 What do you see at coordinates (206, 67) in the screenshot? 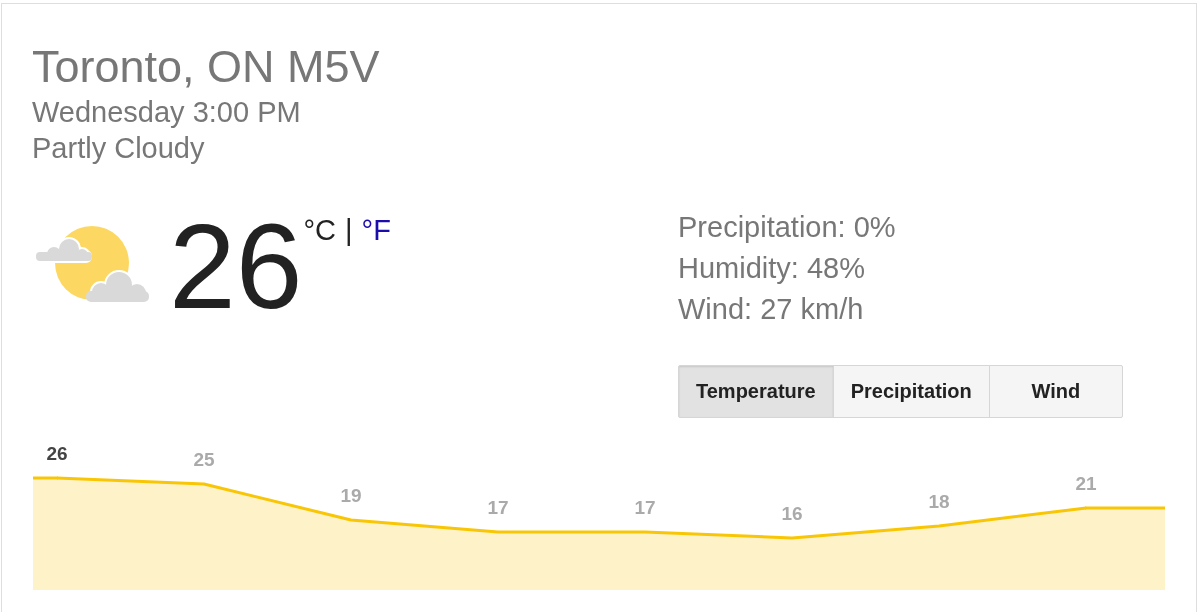
I see `location-title: Toronto, ON M5V` at bounding box center [206, 67].